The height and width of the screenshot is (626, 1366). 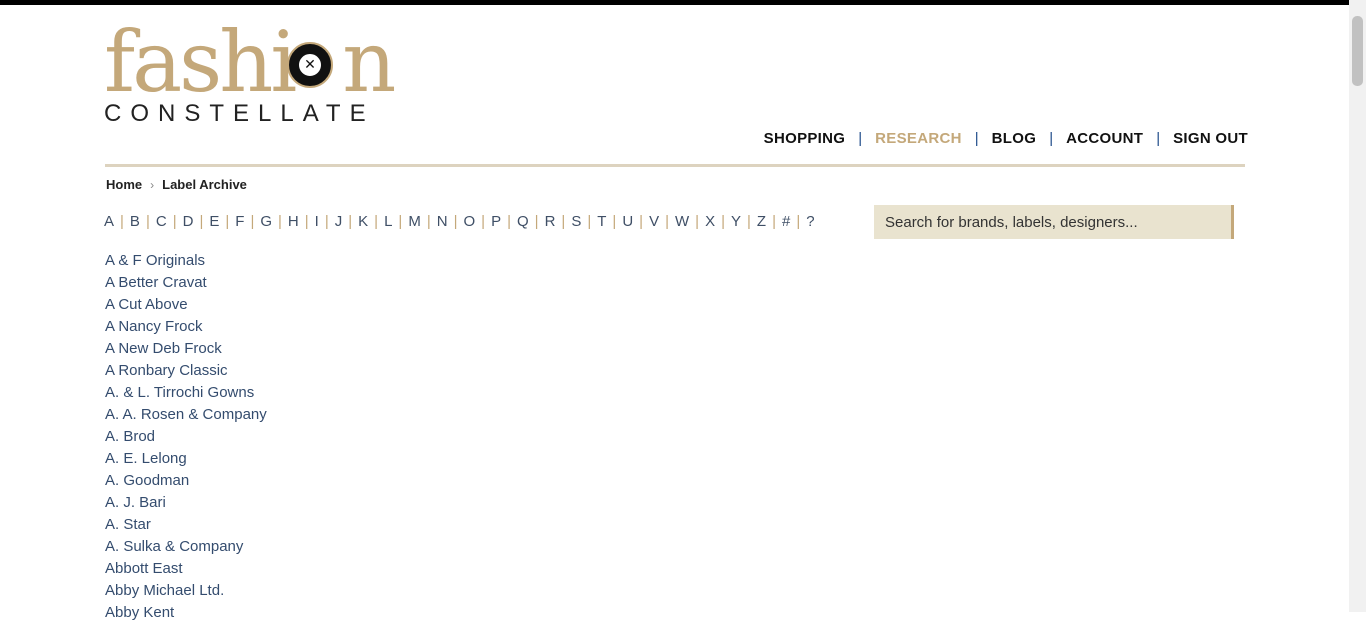 I want to click on breadcrumb-home: Home, so click(x=124, y=184).